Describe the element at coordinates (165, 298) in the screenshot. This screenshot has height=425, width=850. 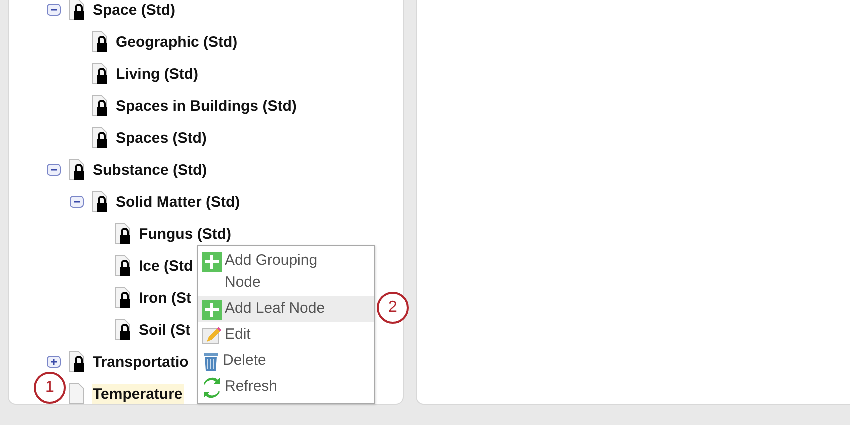
I see `tree-item: Iron (St` at that location.